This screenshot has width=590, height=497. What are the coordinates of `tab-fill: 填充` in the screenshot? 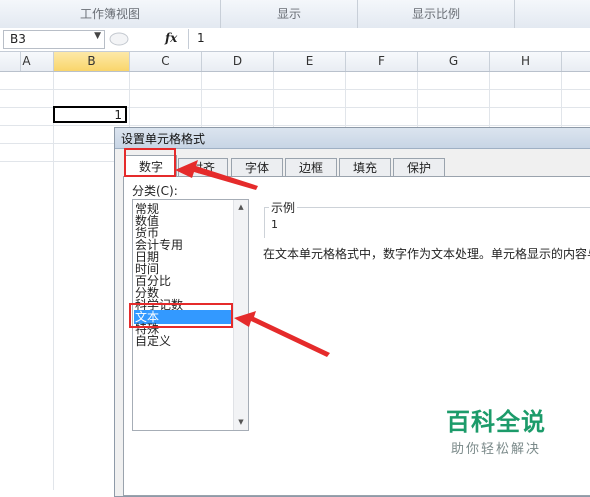 It's located at (365, 167).